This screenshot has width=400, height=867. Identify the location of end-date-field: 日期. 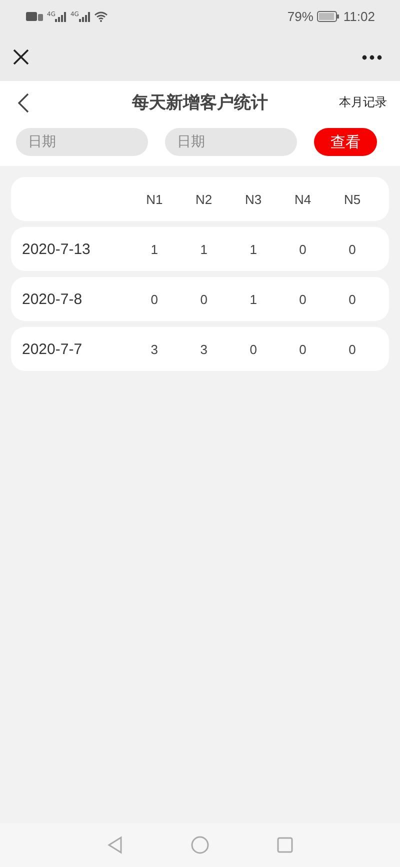
(231, 142).